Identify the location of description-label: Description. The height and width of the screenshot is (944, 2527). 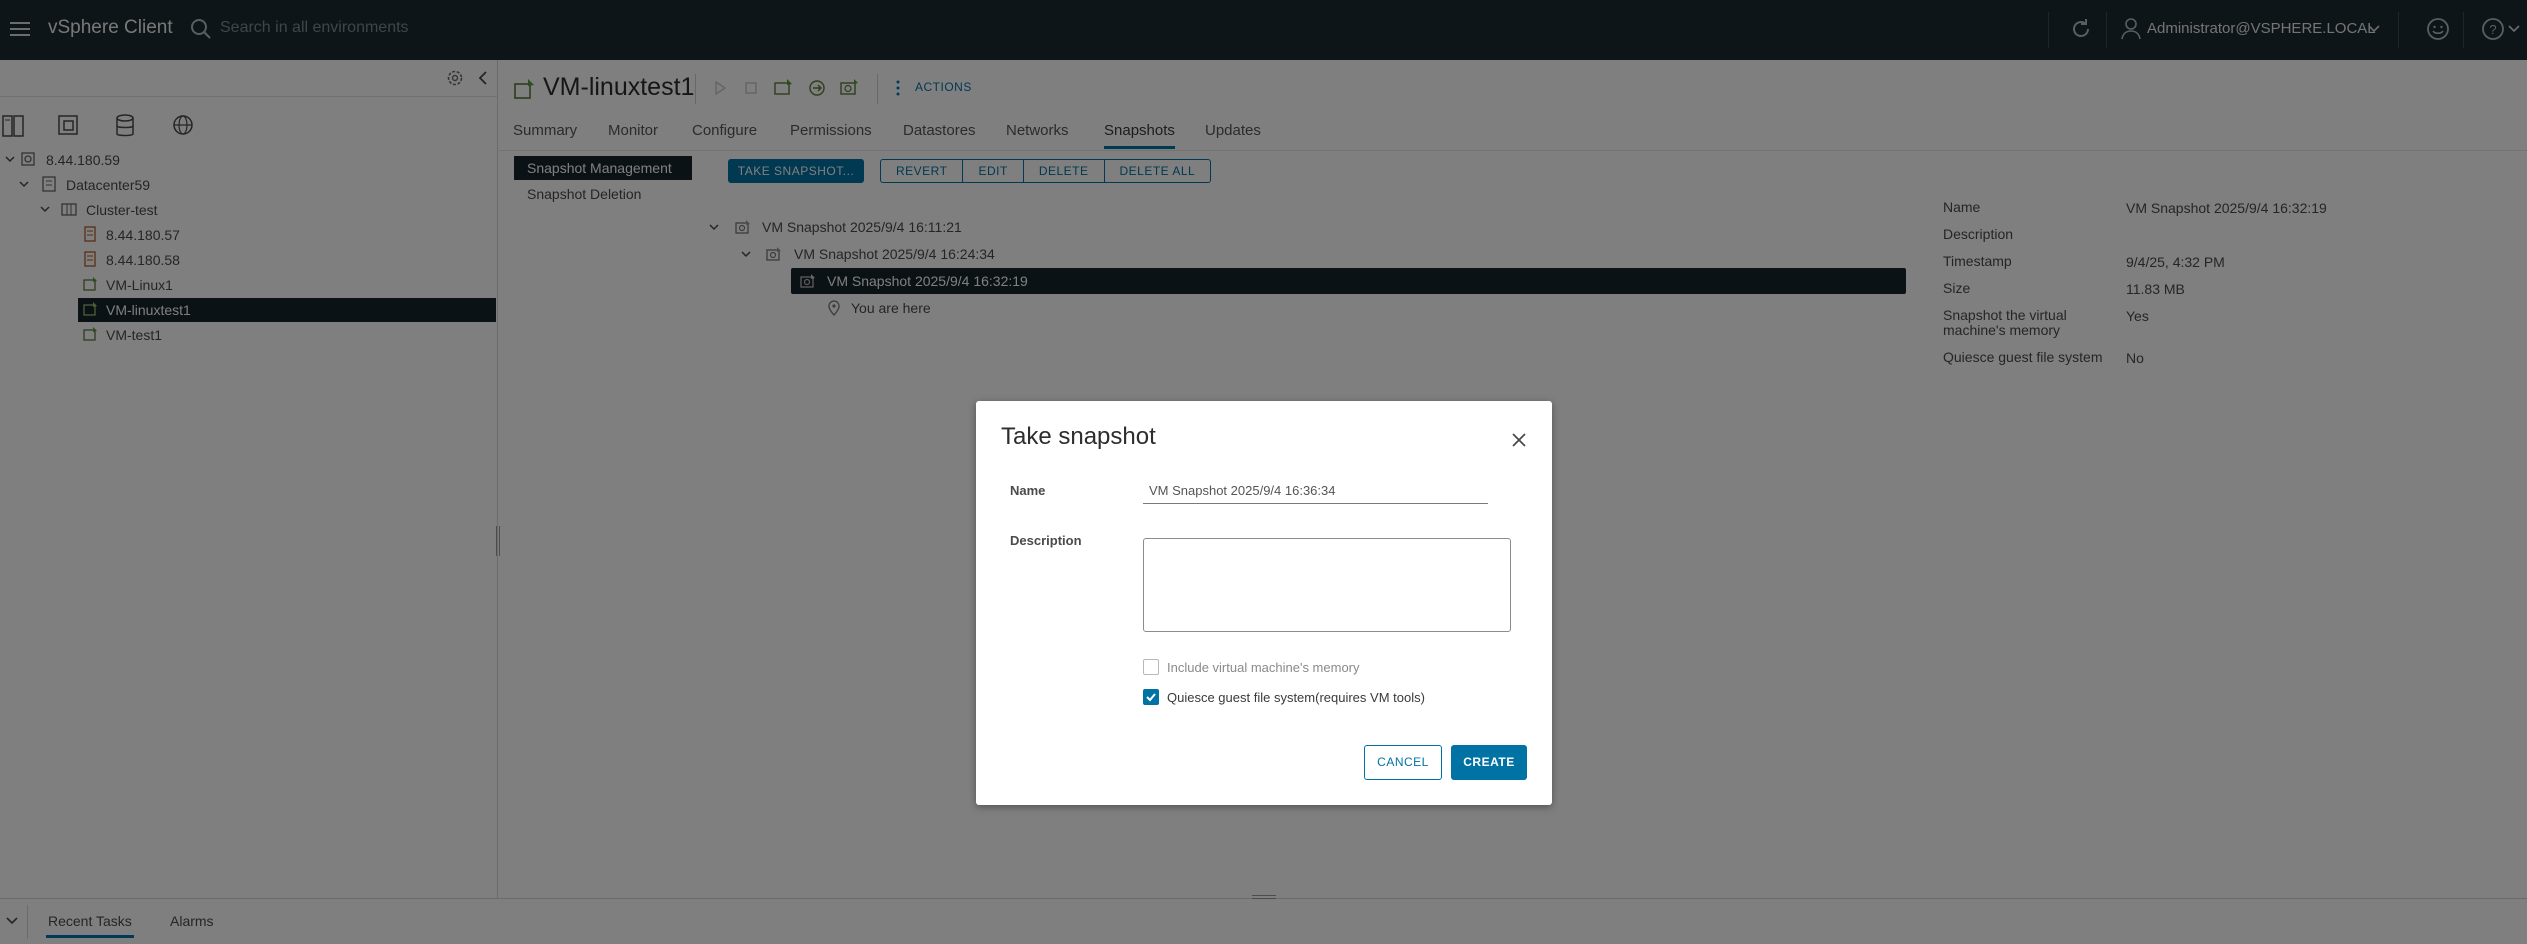
(1046, 540).